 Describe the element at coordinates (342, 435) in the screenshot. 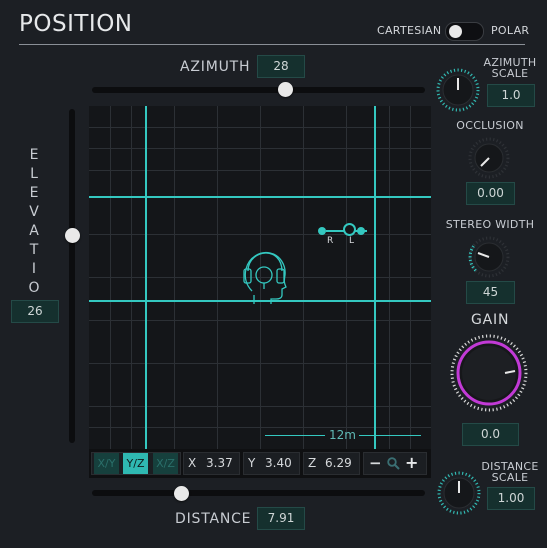

I see `scale-label: 12m` at that location.